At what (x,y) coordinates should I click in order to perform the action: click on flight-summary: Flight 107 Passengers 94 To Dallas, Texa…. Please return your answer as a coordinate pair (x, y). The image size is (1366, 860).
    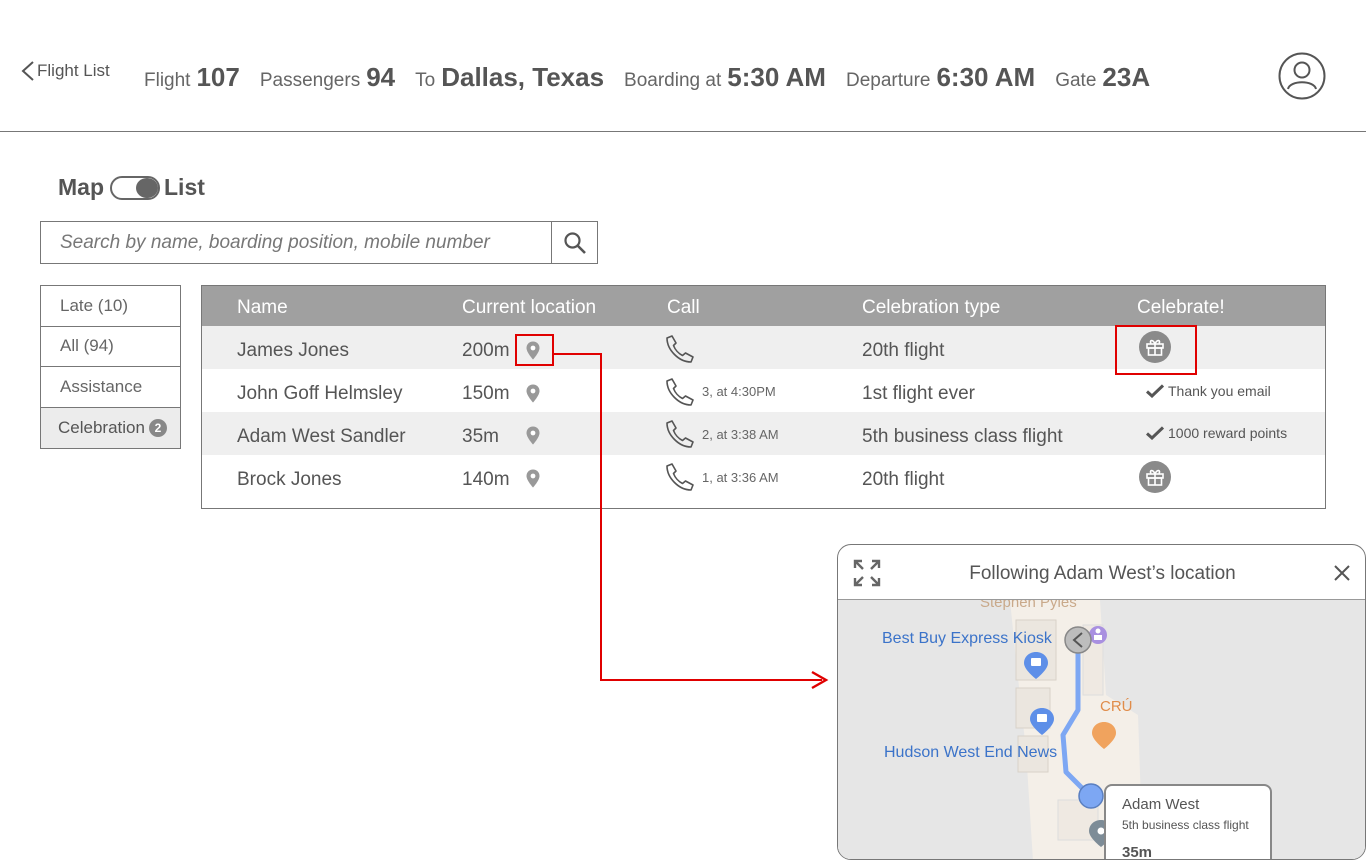
    Looking at the image, I should click on (657, 77).